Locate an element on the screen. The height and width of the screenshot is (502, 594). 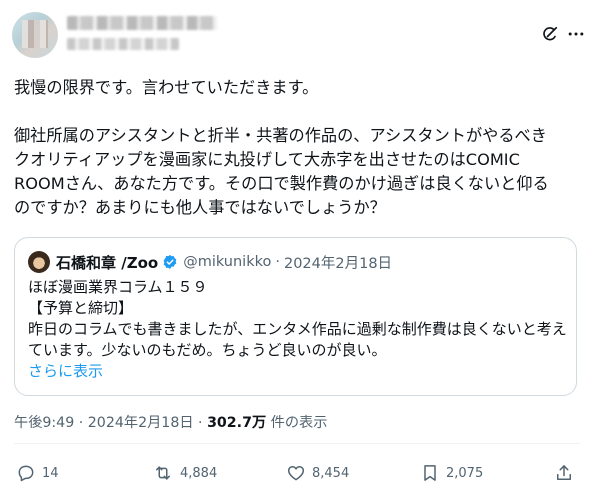
quoted-line: ほぼ漫画業界コラム１５９ is located at coordinates (118, 287).